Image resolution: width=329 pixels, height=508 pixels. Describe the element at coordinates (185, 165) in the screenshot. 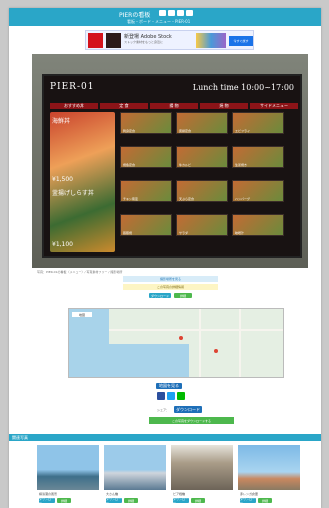

I see `tile-label: 牛カルビ` at that location.